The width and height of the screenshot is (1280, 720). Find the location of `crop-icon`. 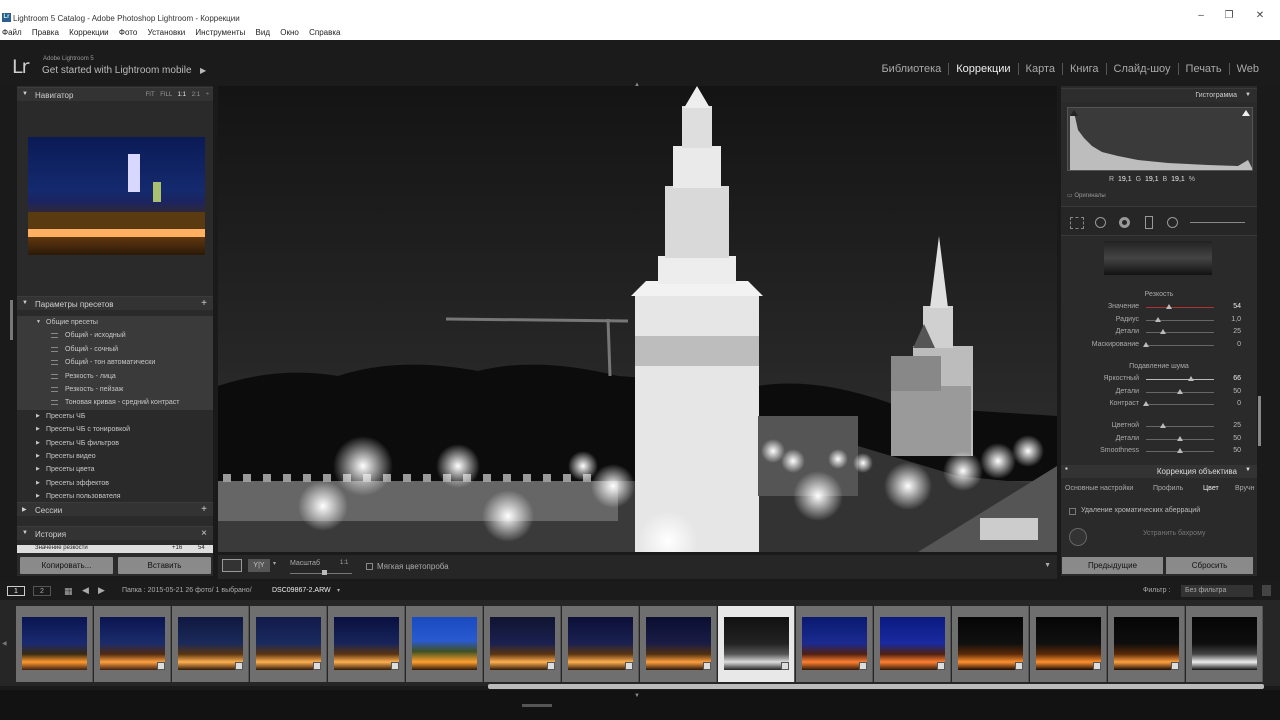

crop-icon is located at coordinates (1077, 223).